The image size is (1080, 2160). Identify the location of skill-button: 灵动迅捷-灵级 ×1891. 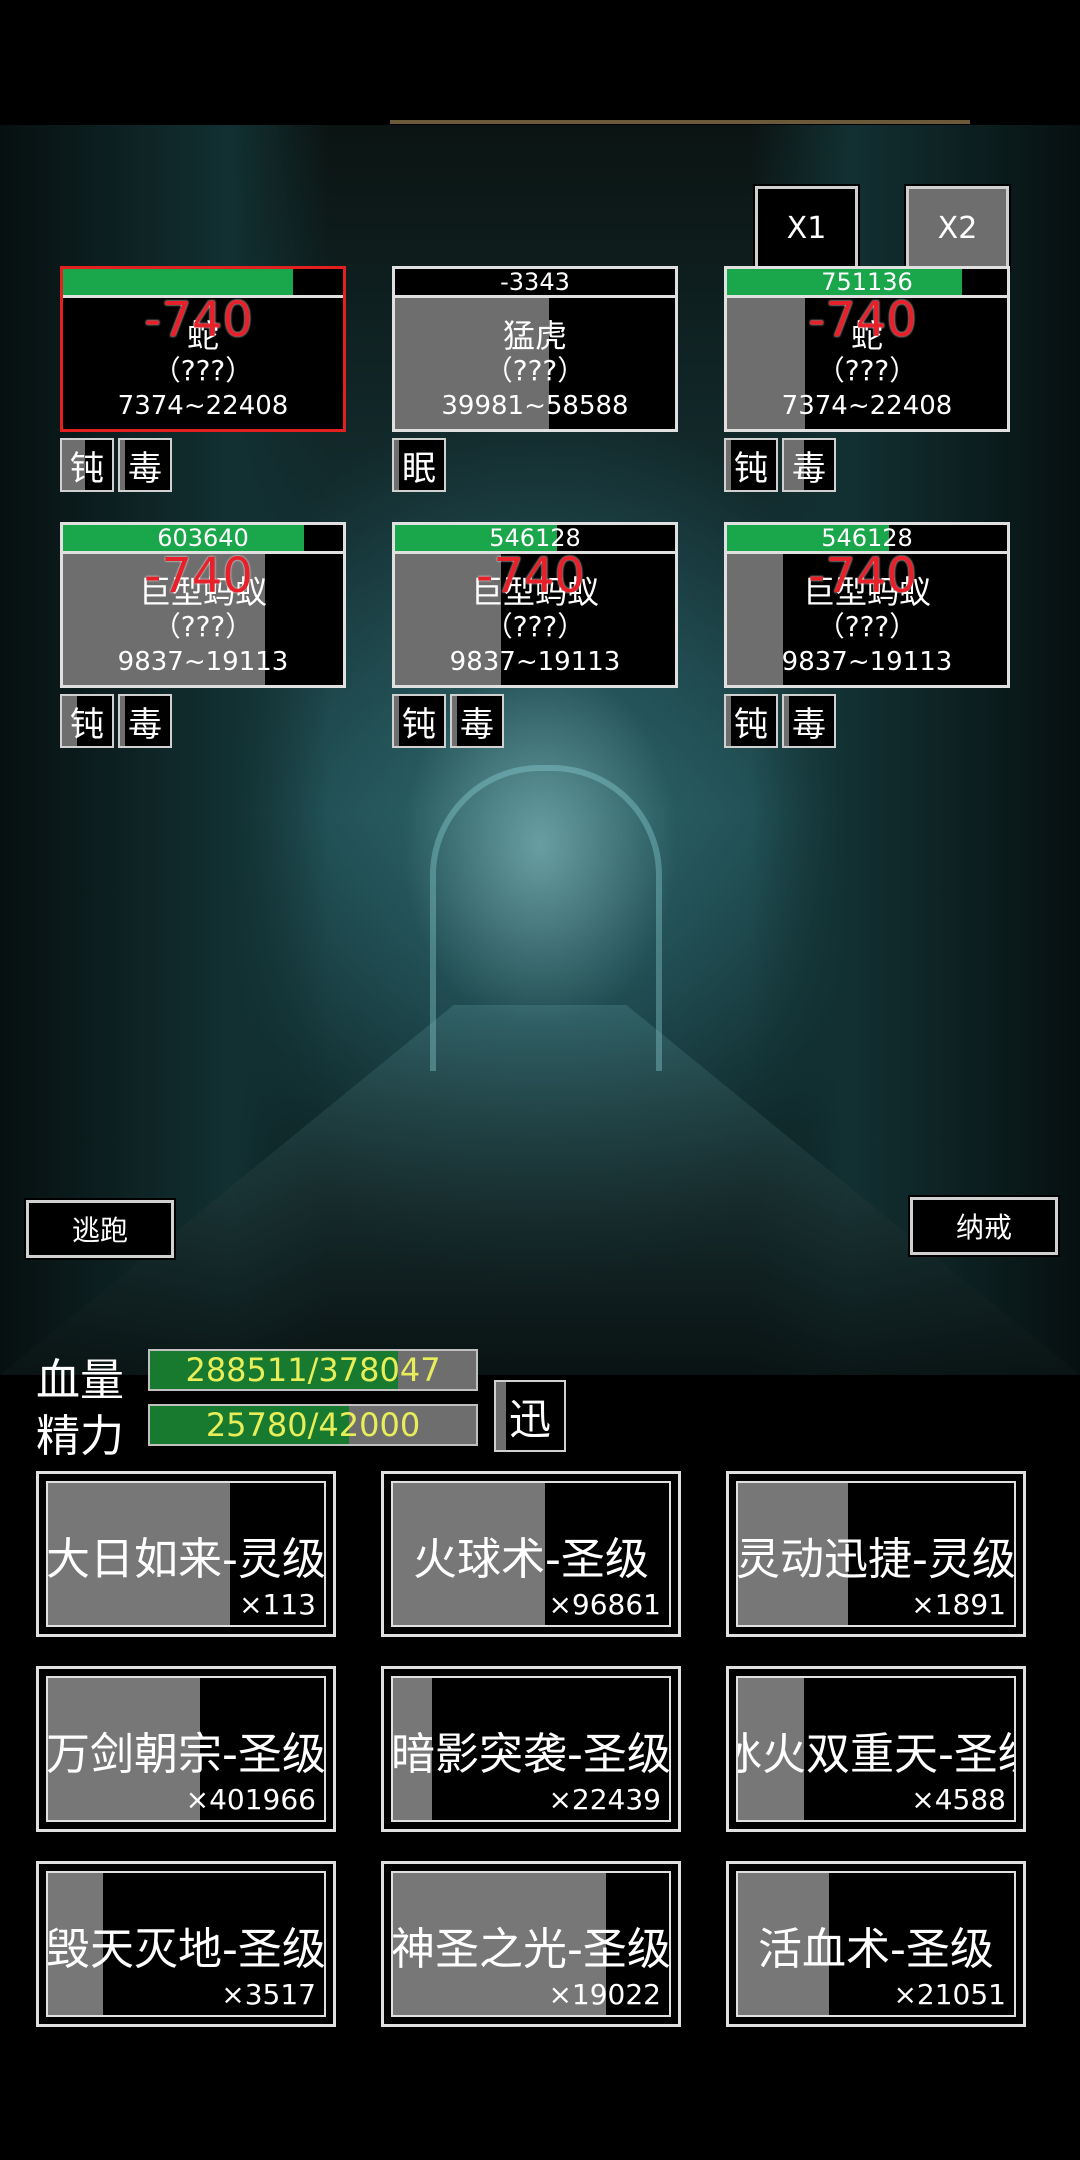
(876, 1554).